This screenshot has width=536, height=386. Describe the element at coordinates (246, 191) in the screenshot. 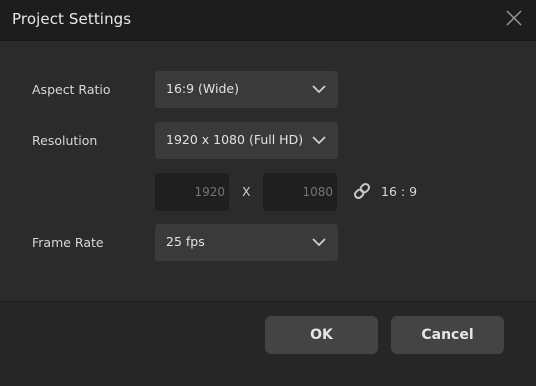

I see `dimension-separator: X` at that location.